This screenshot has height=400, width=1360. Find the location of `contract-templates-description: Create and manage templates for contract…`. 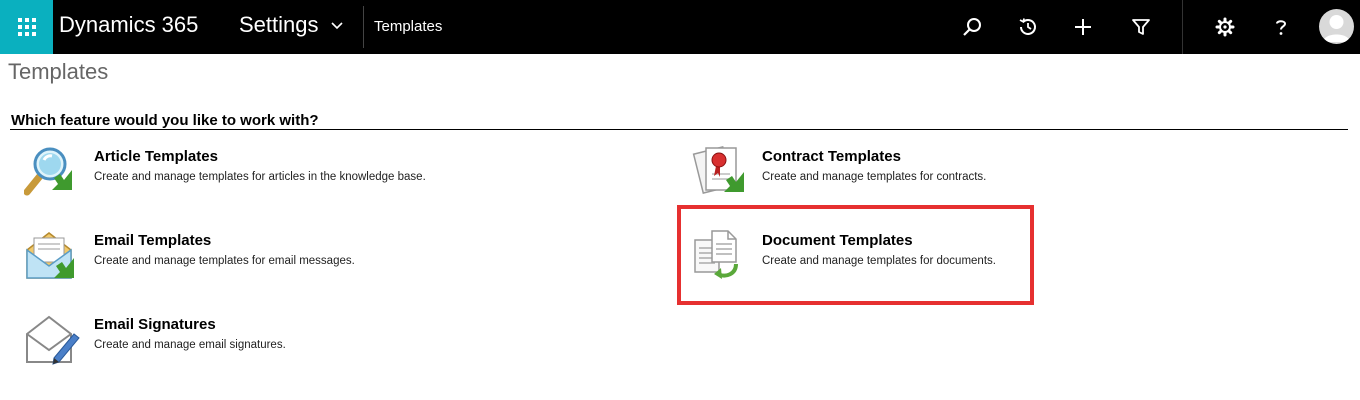

contract-templates-description: Create and manage templates for contract… is located at coordinates (874, 177).